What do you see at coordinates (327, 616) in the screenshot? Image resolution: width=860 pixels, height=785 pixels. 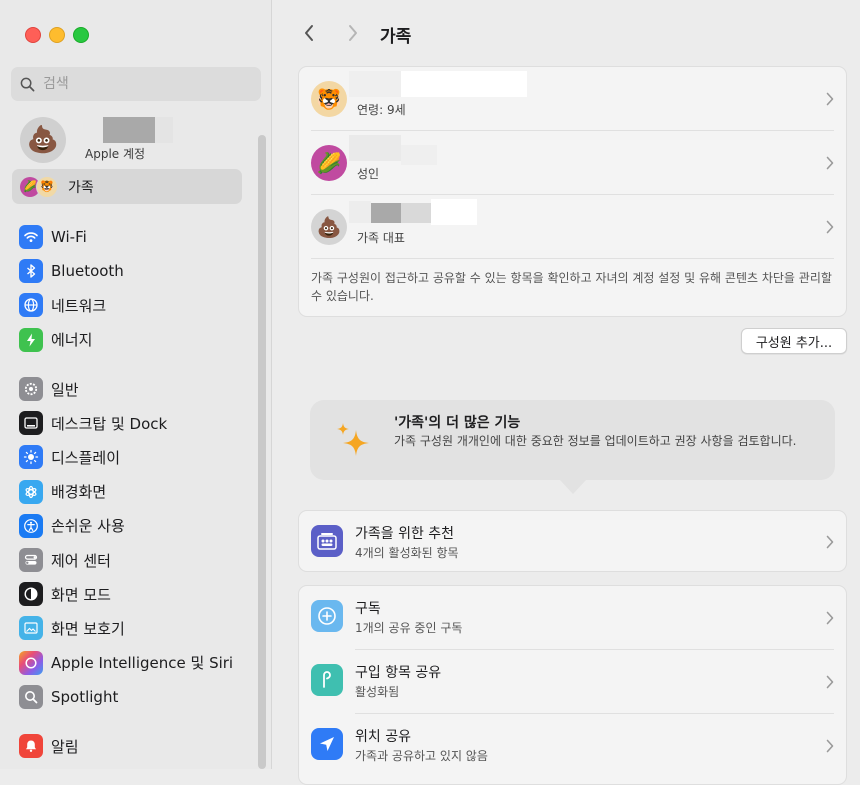 I see `subscription-icon` at bounding box center [327, 616].